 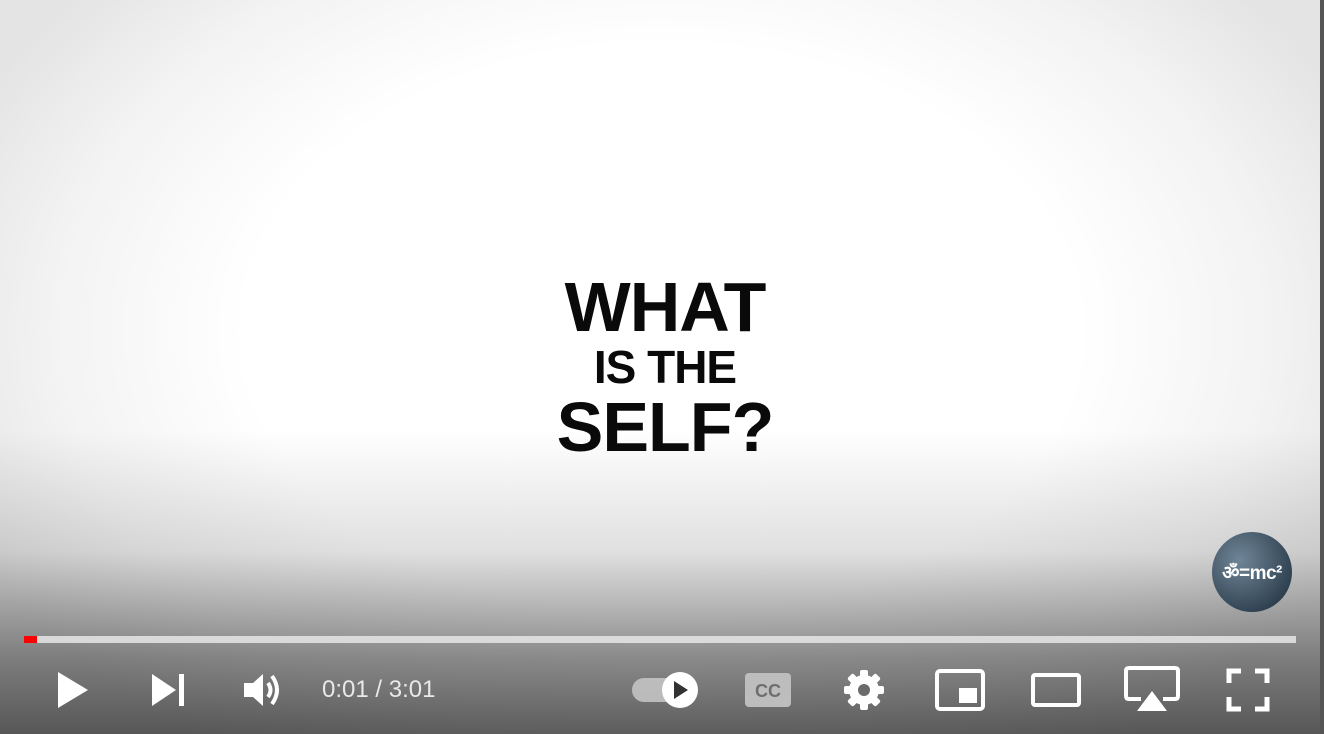 What do you see at coordinates (345, 689) in the screenshot?
I see `current-time: 0:01` at bounding box center [345, 689].